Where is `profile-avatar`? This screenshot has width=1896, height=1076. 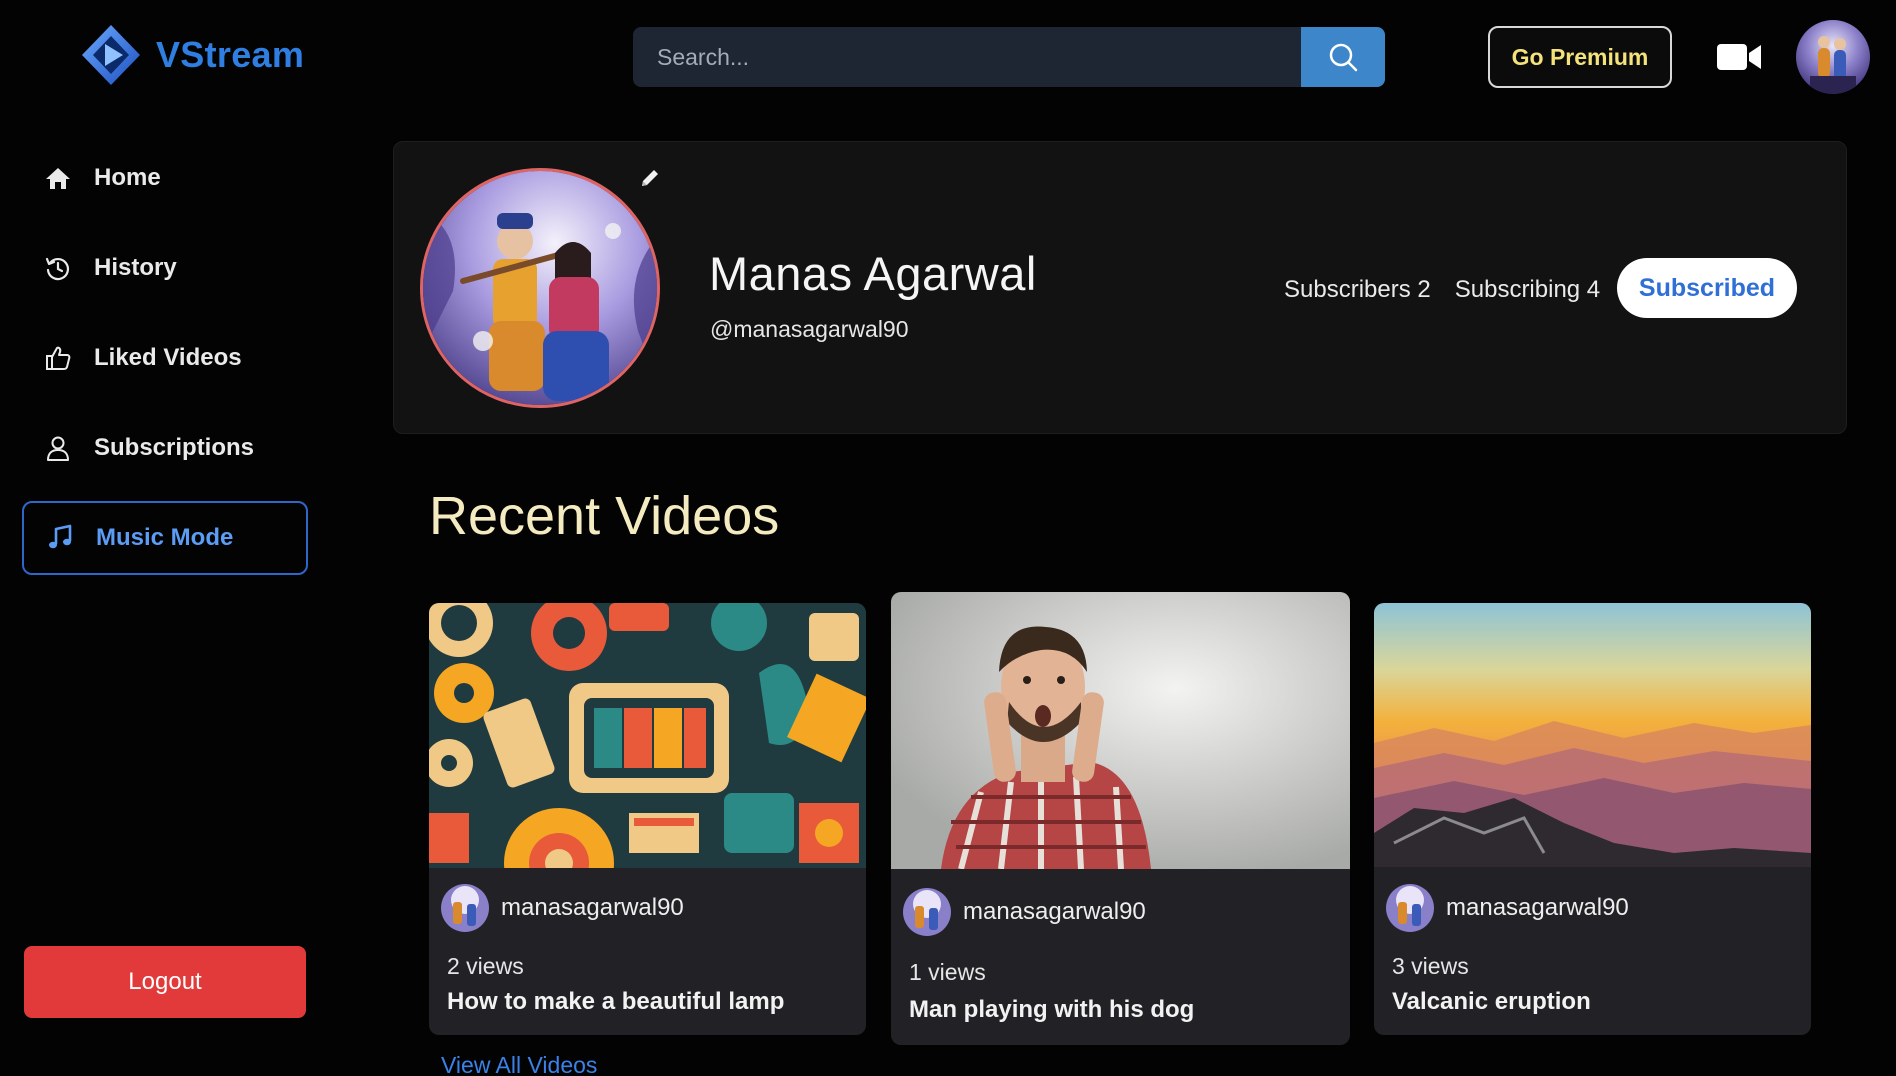 profile-avatar is located at coordinates (540, 288).